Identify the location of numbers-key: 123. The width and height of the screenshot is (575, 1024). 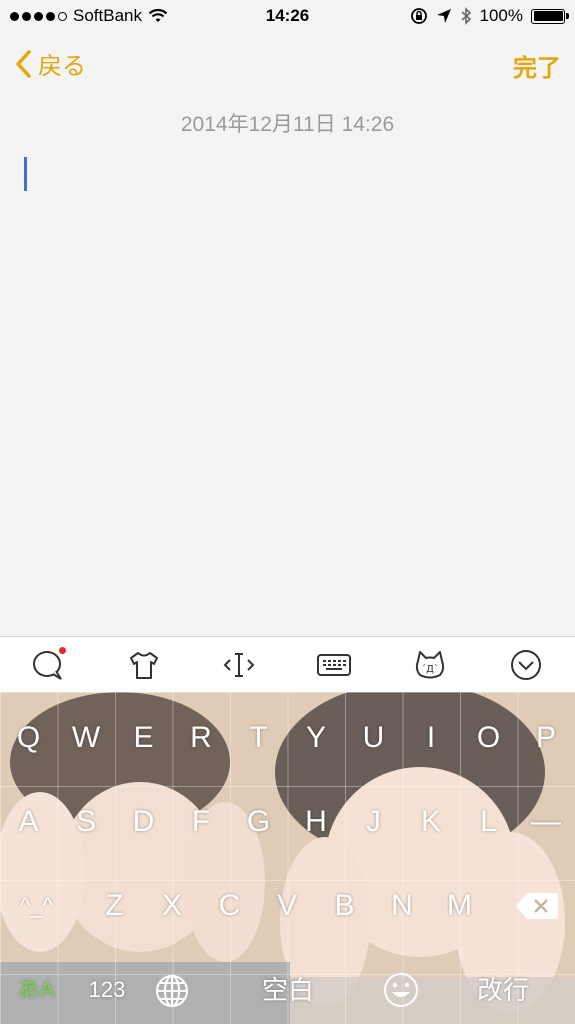
(107, 990).